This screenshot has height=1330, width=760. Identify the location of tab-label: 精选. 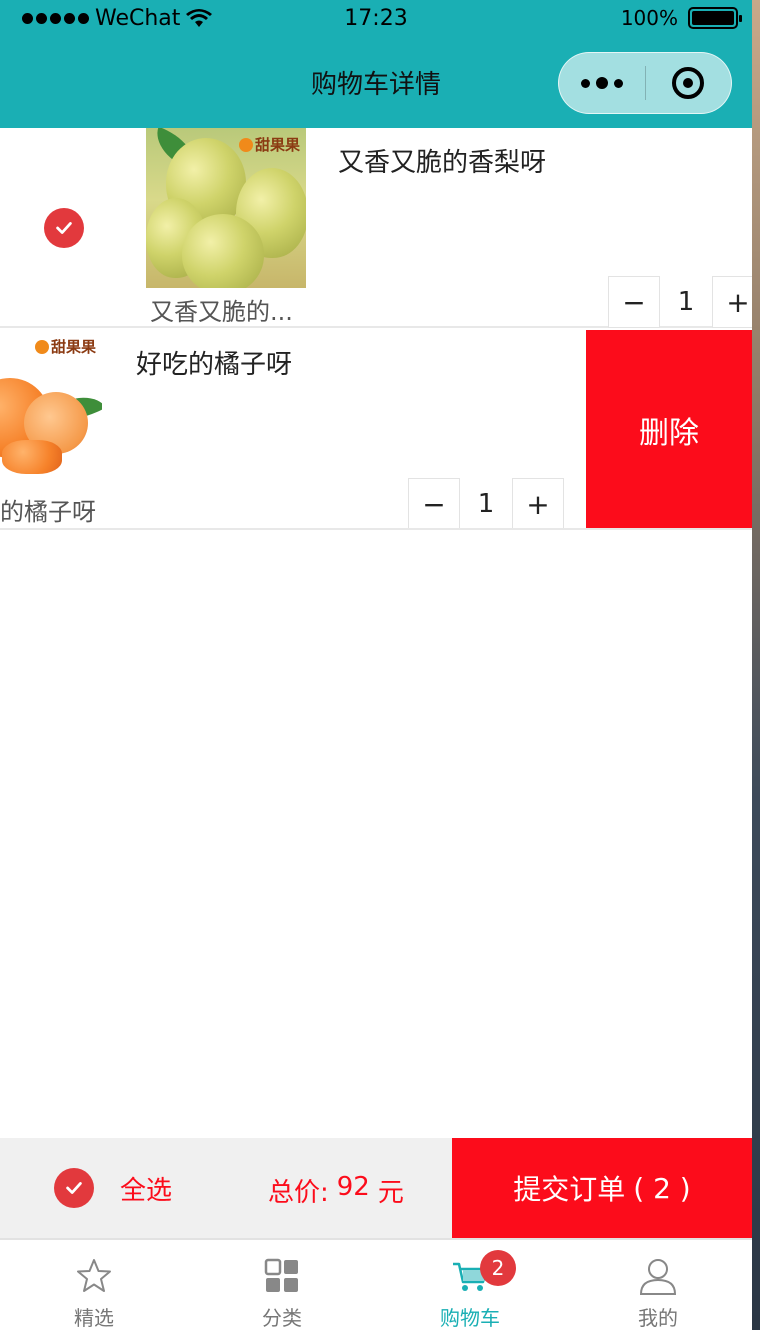
(94, 1318).